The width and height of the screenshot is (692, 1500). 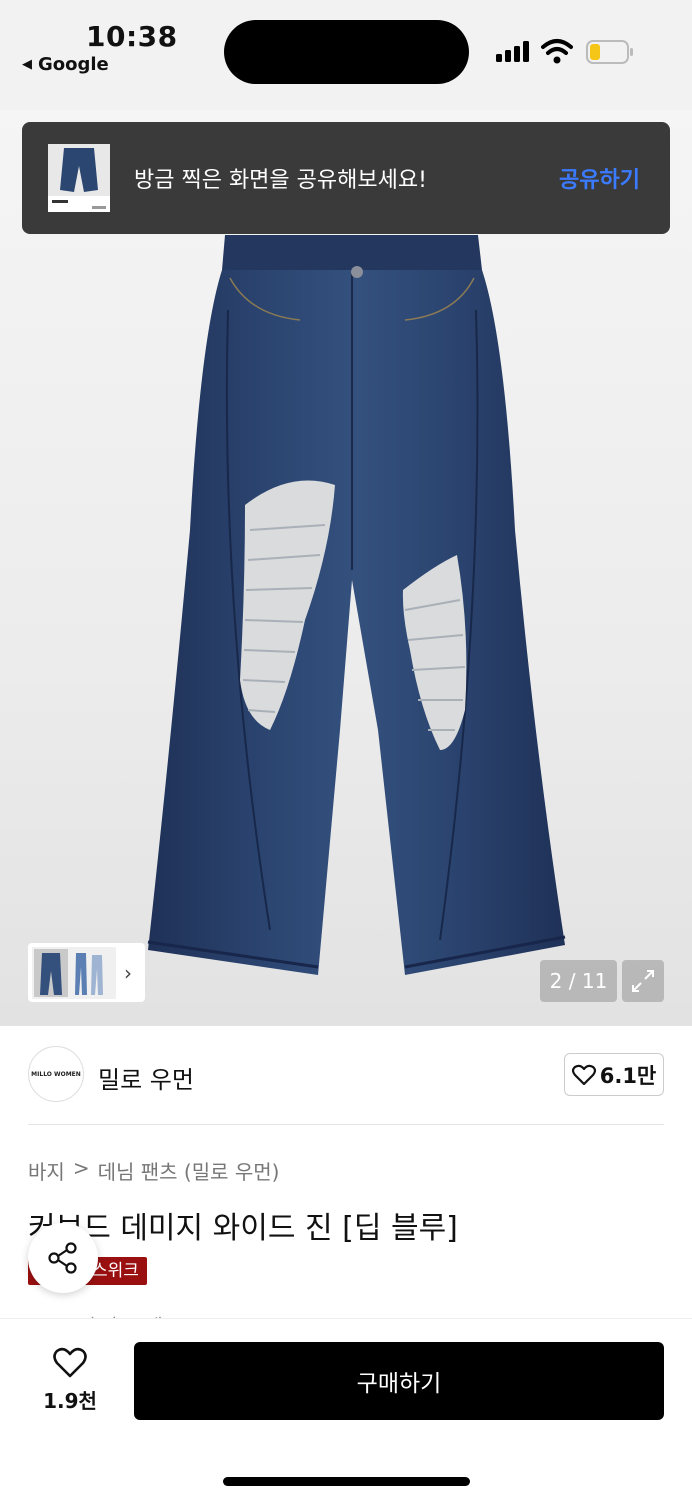 What do you see at coordinates (609, 52) in the screenshot?
I see `battery-icon` at bounding box center [609, 52].